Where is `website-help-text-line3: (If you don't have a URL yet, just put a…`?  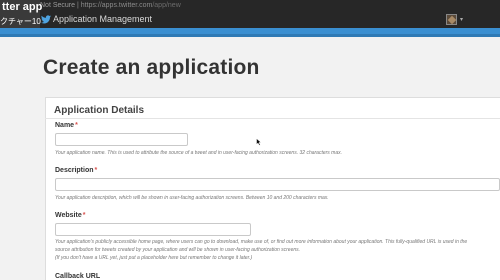 website-help-text-line3: (If you don't have a URL yet, just put a… is located at coordinates (154, 258).